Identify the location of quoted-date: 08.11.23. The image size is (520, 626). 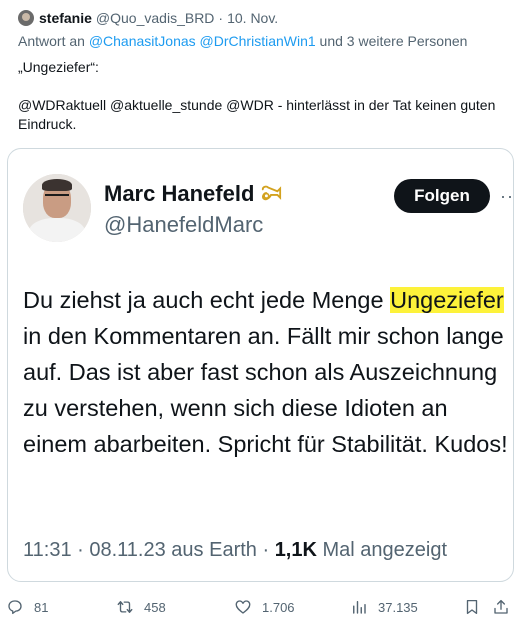
(127, 550).